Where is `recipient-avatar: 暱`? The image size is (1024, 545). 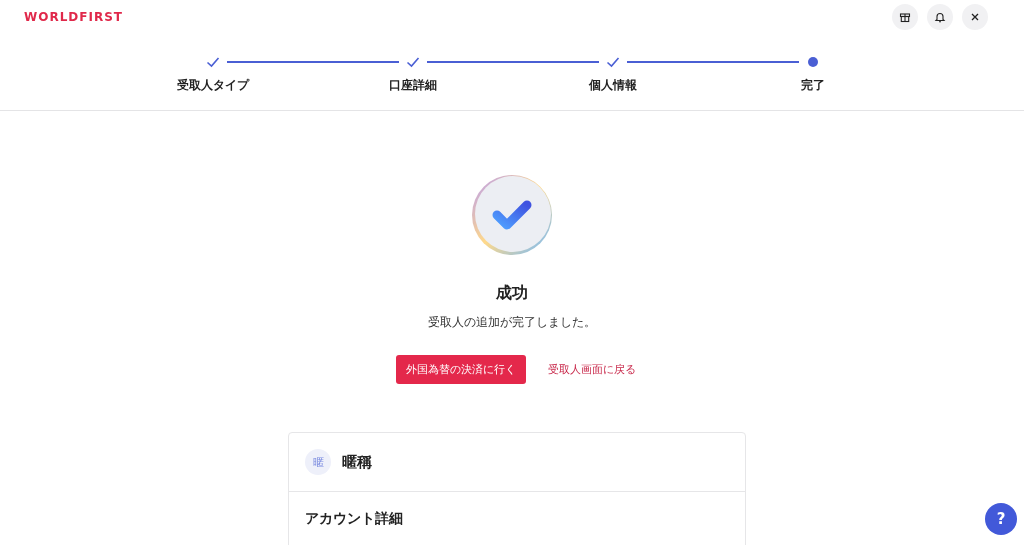
recipient-avatar: 暱 is located at coordinates (318, 462).